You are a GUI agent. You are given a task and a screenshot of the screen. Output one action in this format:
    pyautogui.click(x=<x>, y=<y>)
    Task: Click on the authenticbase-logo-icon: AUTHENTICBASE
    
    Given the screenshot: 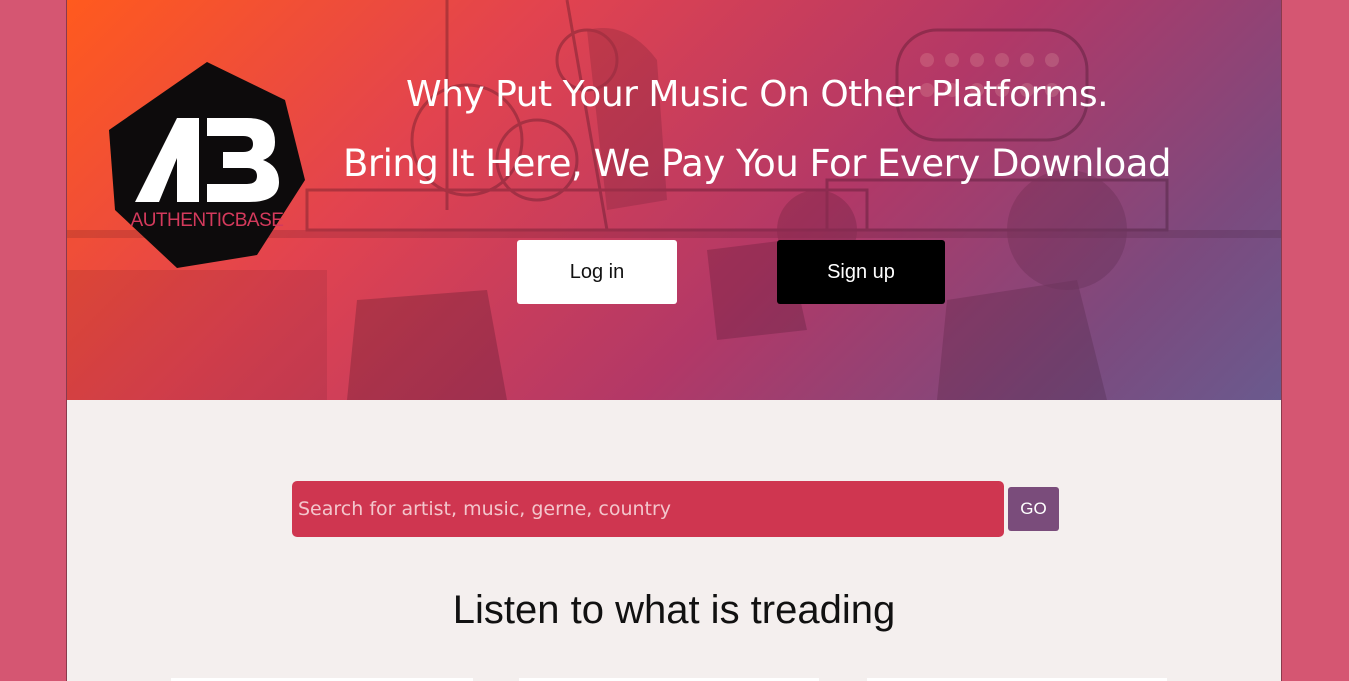 What is the action you would take?
    pyautogui.click(x=207, y=165)
    